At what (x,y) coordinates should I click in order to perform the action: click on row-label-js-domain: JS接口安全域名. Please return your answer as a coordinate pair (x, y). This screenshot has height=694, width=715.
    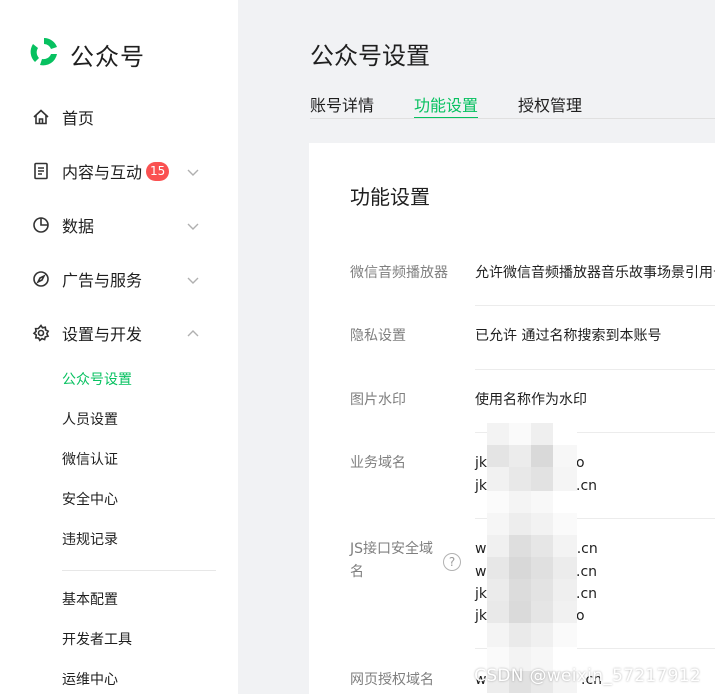
    Looking at the image, I should click on (392, 560).